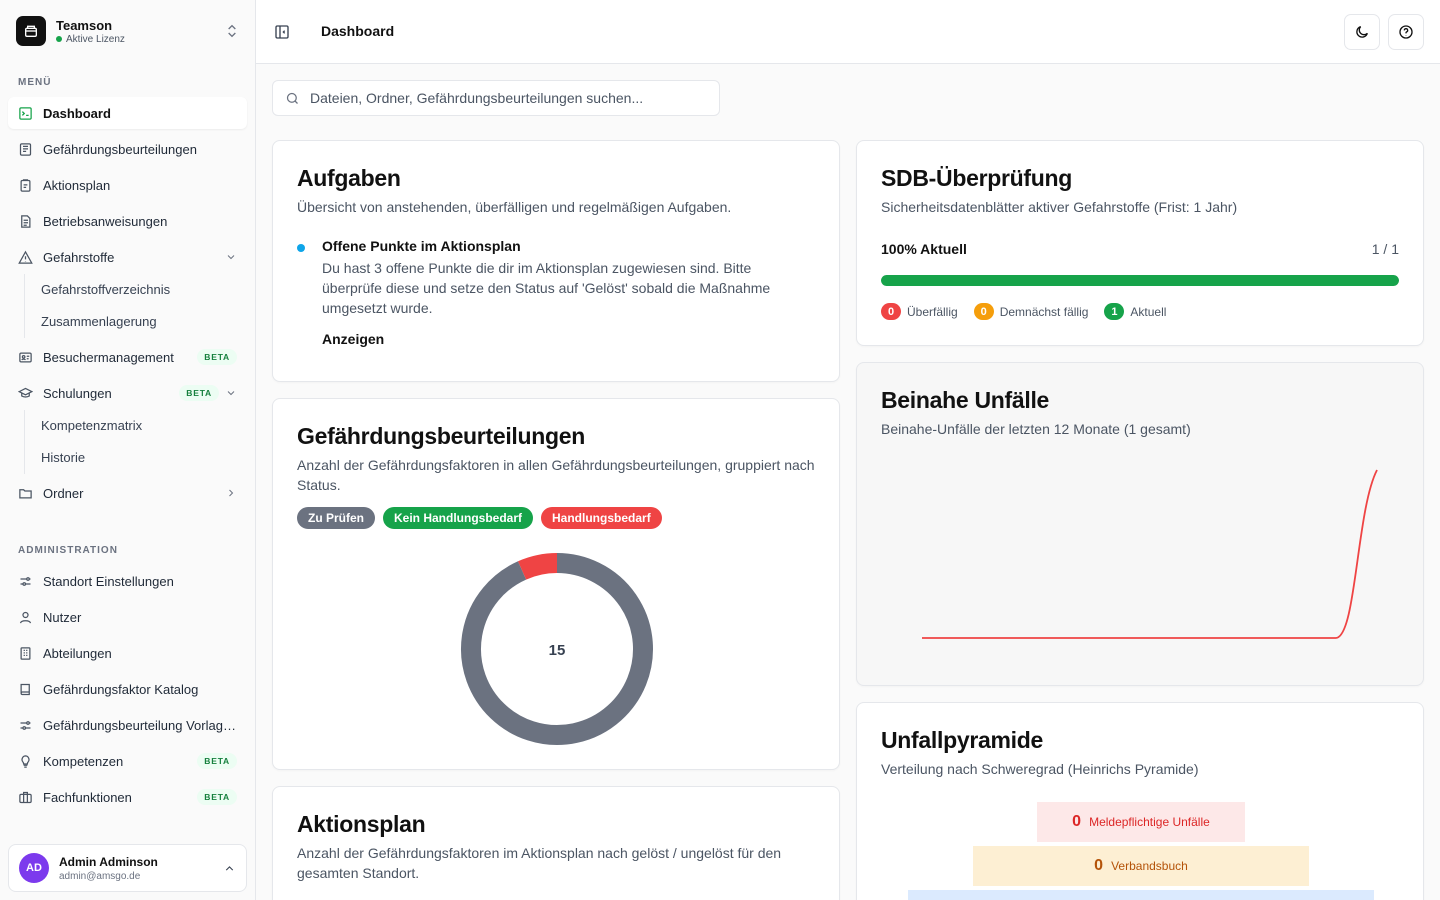 The width and height of the screenshot is (1440, 900). I want to click on help-button, so click(1406, 32).